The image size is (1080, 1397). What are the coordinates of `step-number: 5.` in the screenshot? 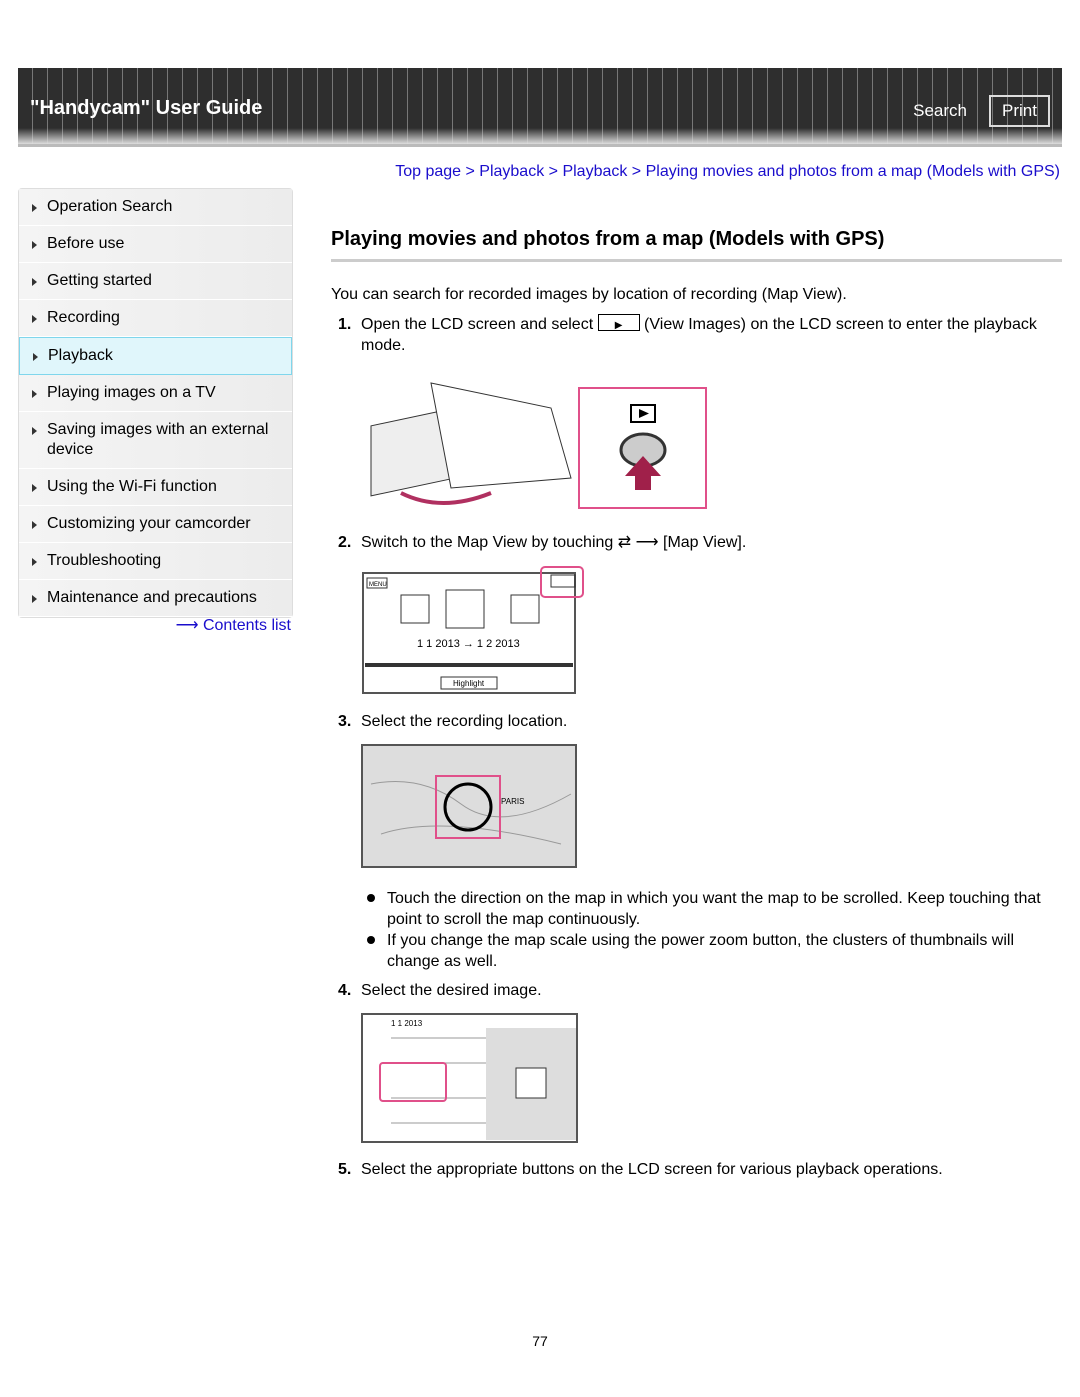 It's located at (345, 1169).